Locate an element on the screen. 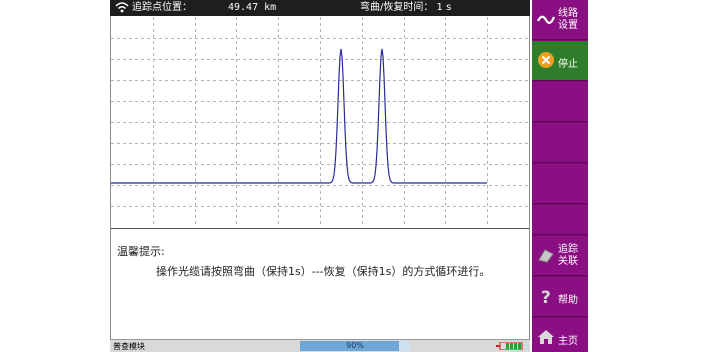  stop-label: 停止 is located at coordinates (568, 64).